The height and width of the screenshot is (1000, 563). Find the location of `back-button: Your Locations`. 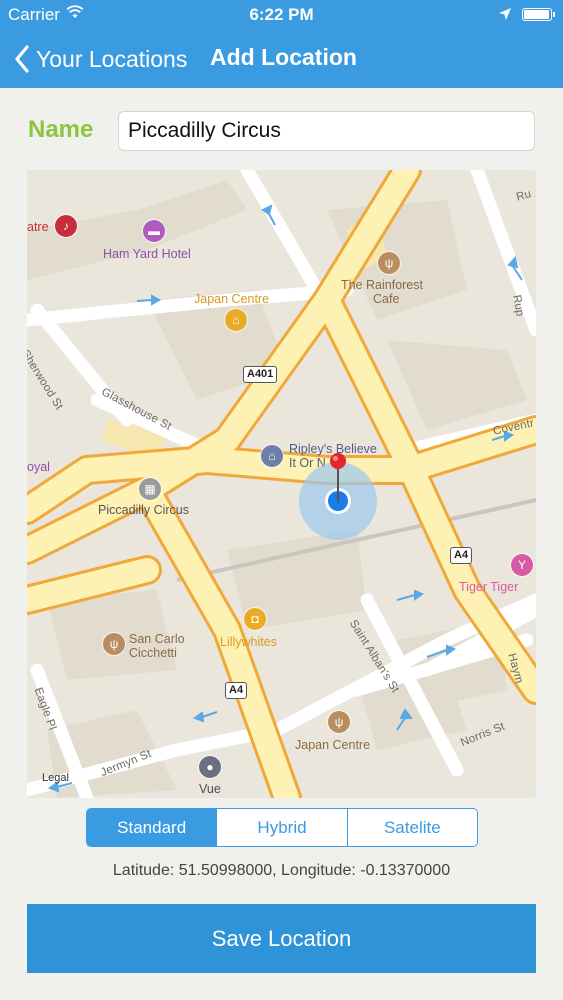

back-button: Your Locations is located at coordinates (100, 59).